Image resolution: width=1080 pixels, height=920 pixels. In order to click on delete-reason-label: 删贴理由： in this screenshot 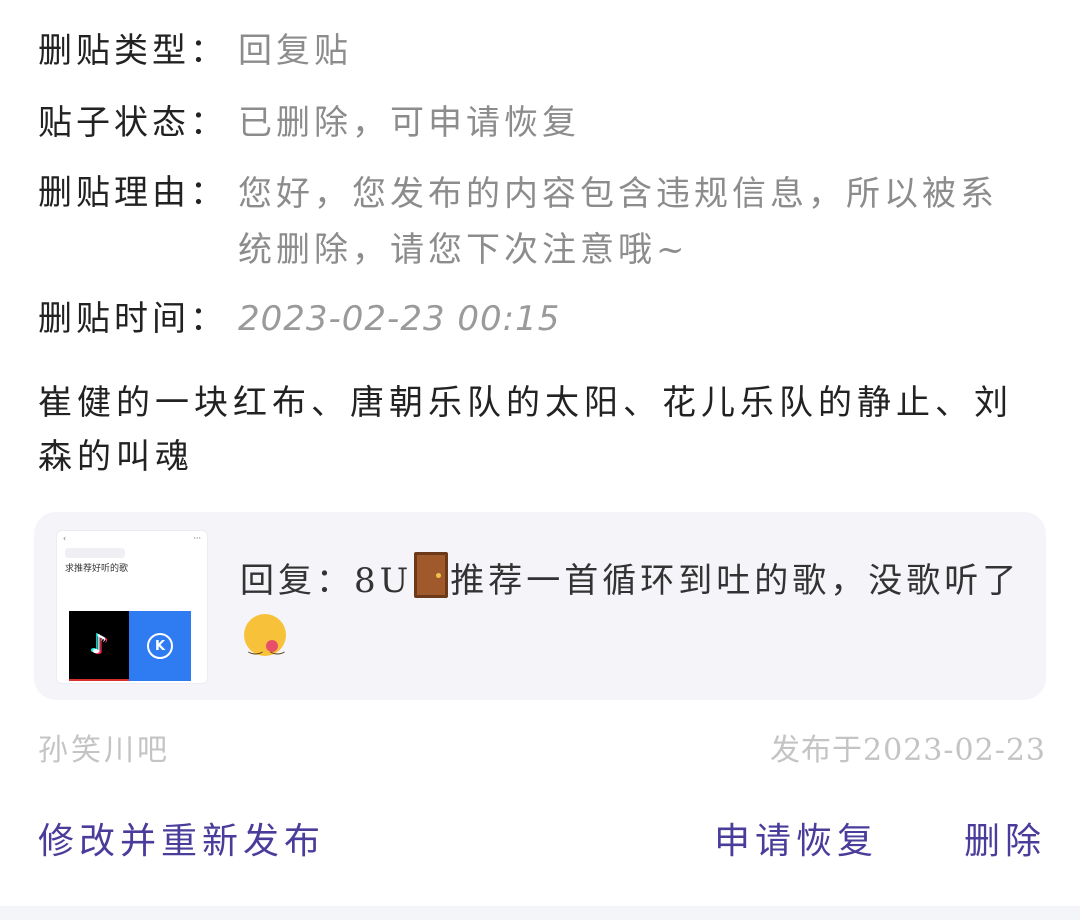, I will do `click(133, 193)`.